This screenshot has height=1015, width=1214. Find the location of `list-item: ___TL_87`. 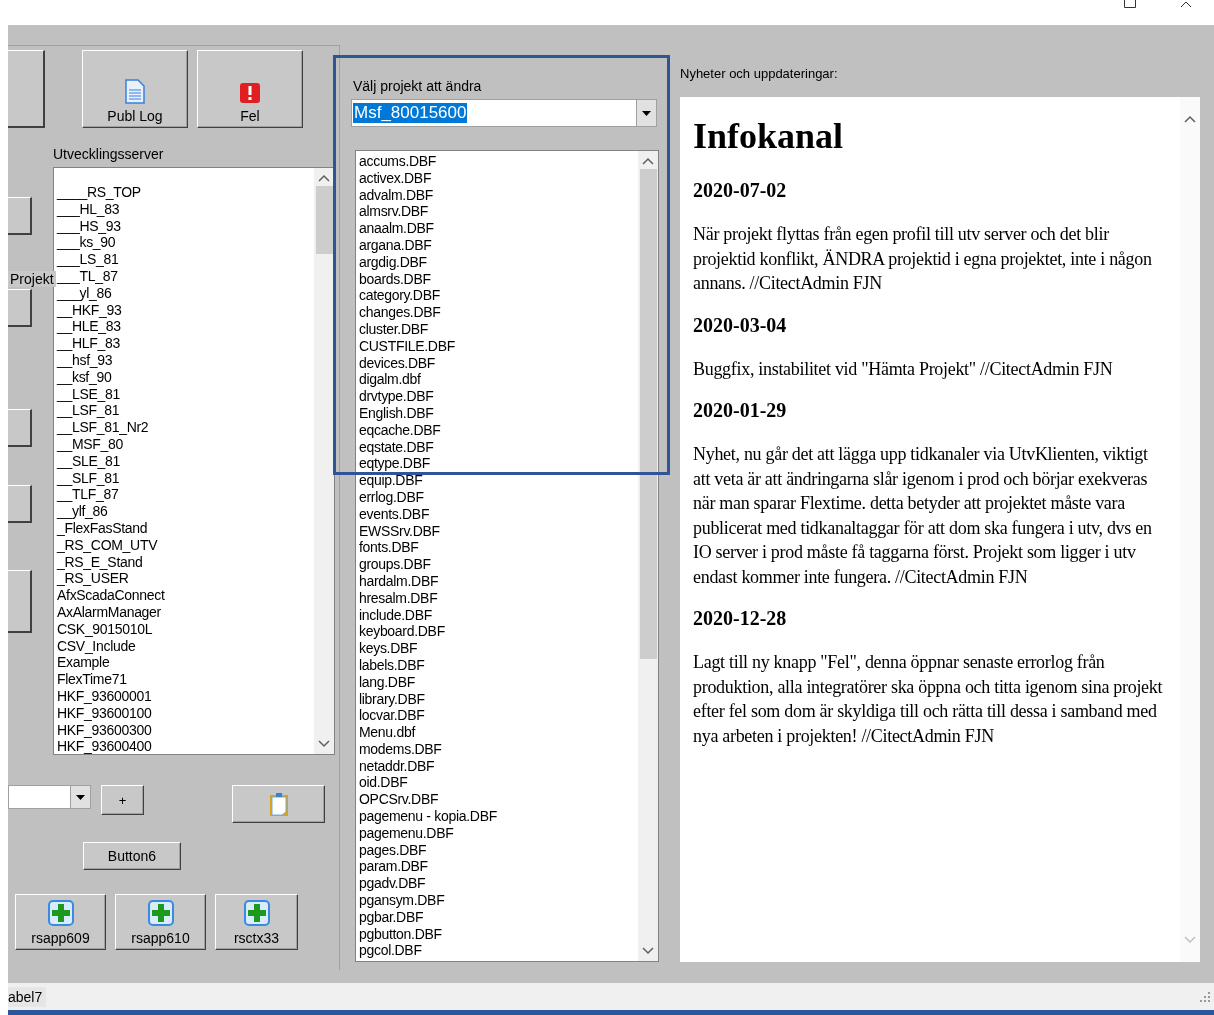

list-item: ___TL_87 is located at coordinates (87, 276).